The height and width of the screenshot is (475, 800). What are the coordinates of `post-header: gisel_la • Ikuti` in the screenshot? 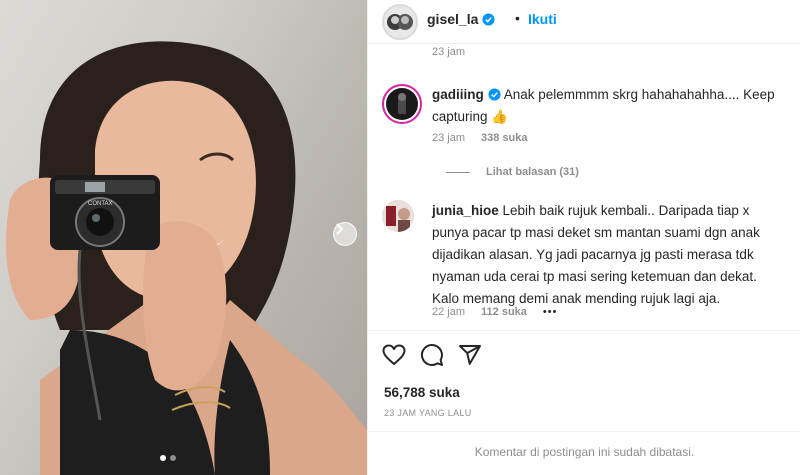 It's located at (584, 22).